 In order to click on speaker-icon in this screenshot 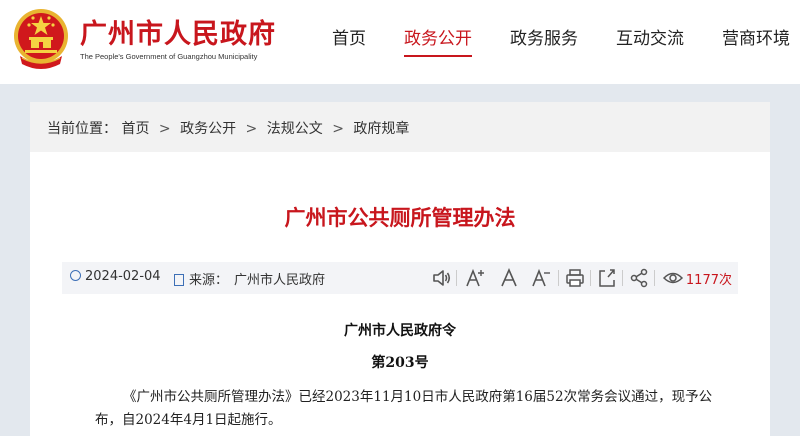, I will do `click(441, 278)`.